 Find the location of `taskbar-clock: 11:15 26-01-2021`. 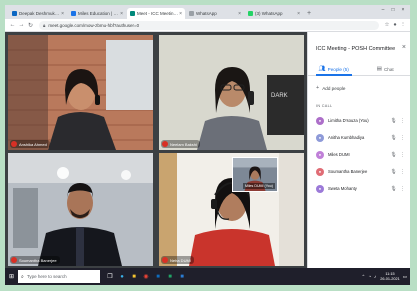

taskbar-clock: 11:15 26-01-2021 is located at coordinates (389, 277).